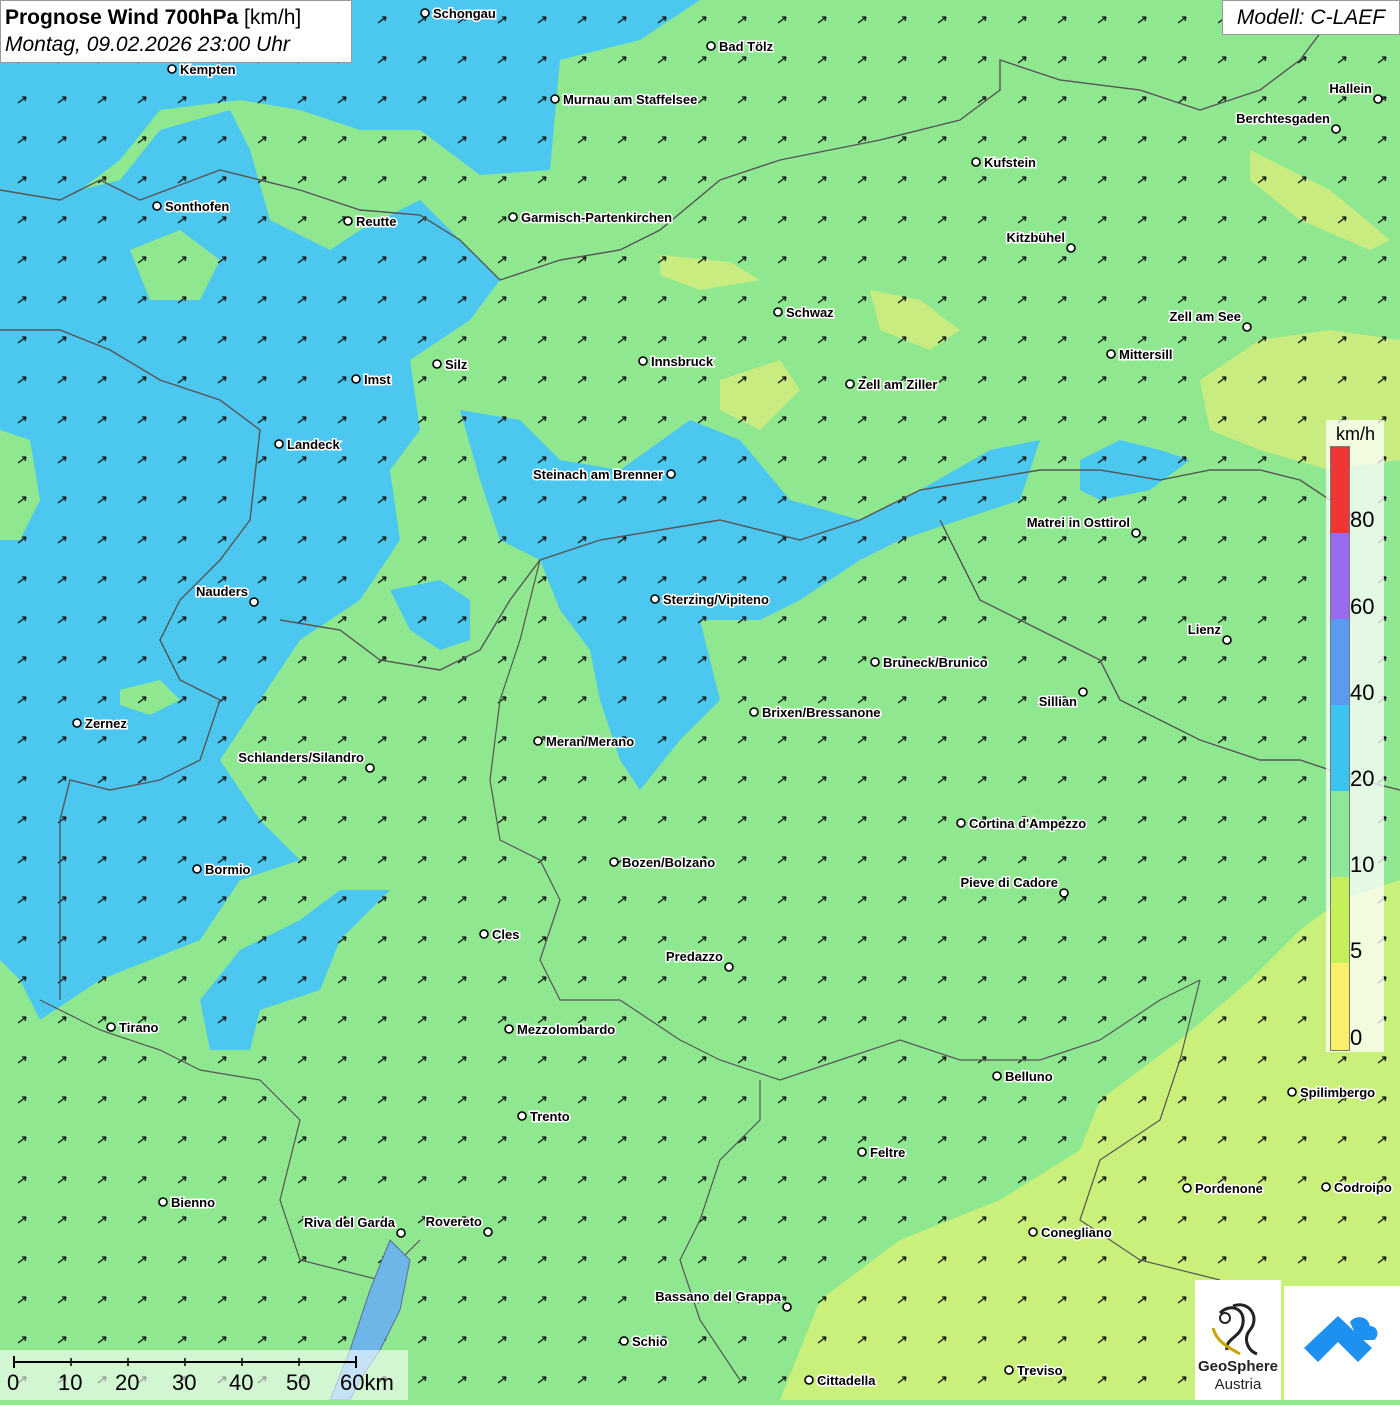 The width and height of the screenshot is (1400, 1405). What do you see at coordinates (1009, 882) in the screenshot?
I see `city-label: Pieve di Cadore` at bounding box center [1009, 882].